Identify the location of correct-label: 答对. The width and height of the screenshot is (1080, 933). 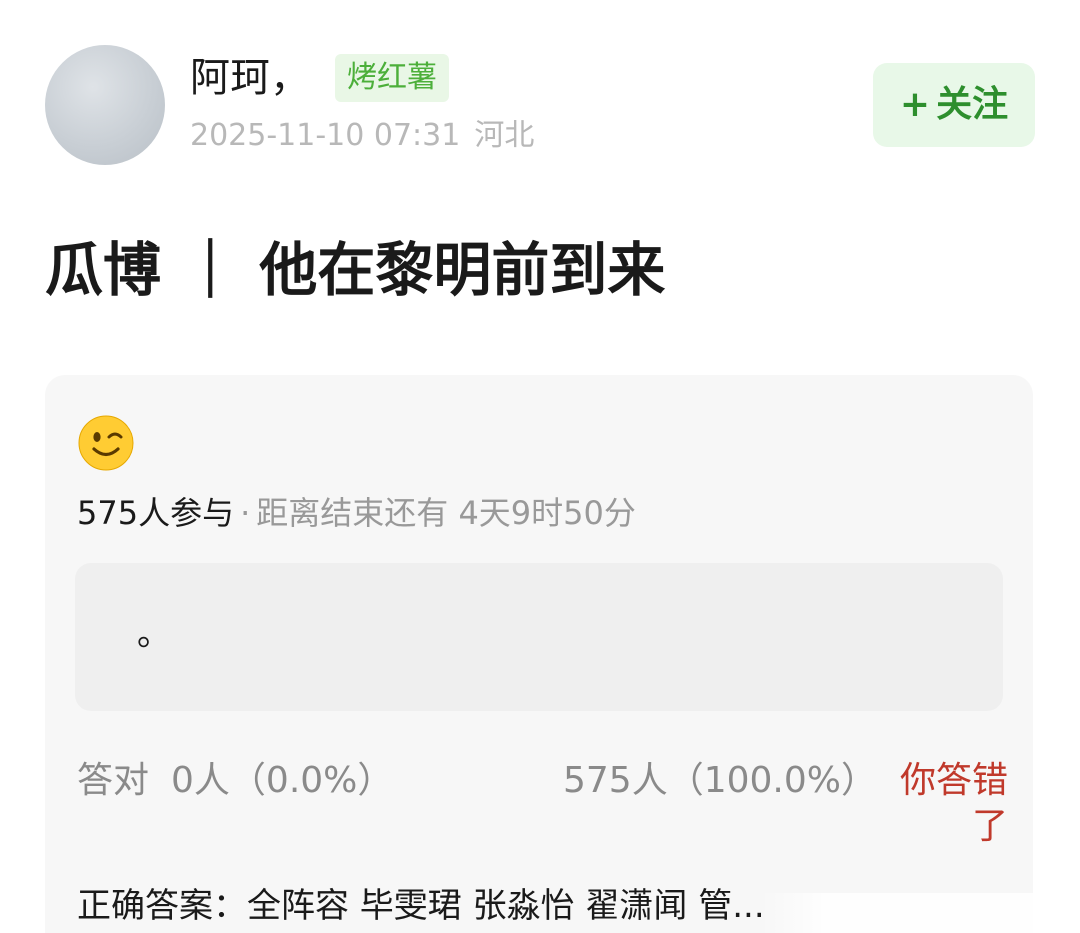
(113, 780).